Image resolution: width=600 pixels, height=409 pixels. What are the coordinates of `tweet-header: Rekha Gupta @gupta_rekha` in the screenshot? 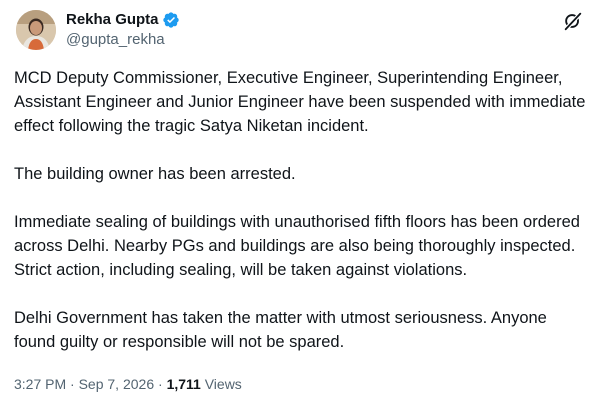 It's located at (98, 30).